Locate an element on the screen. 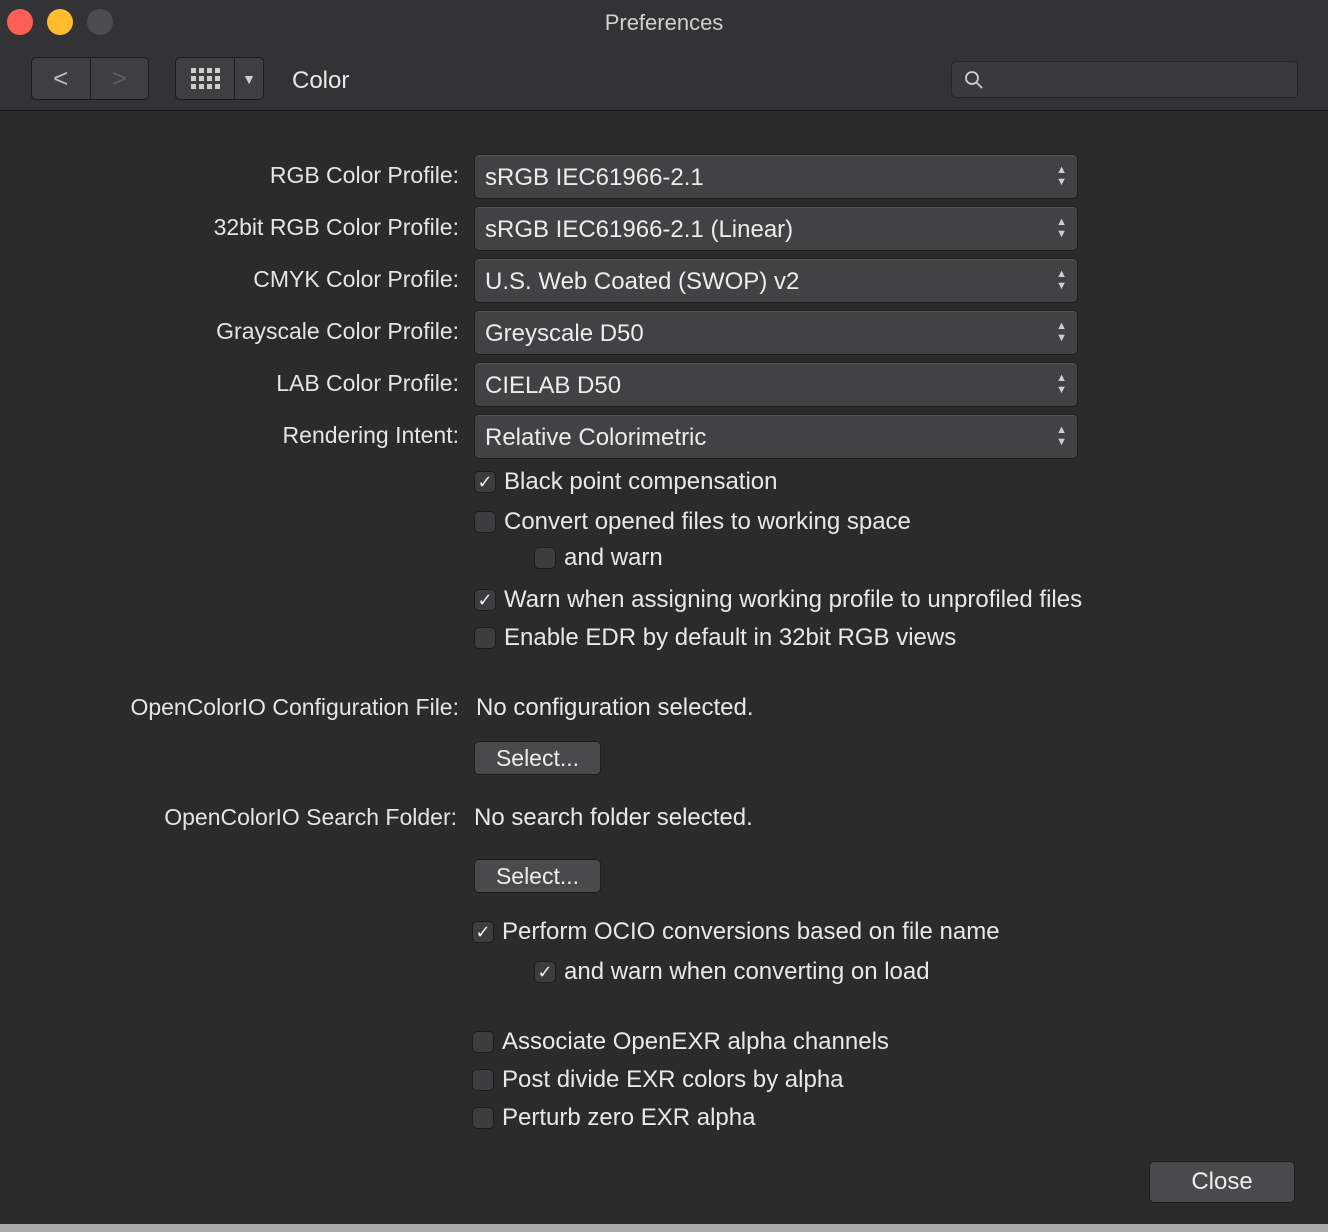  black-point-checkbox: ✓ is located at coordinates (485, 482).